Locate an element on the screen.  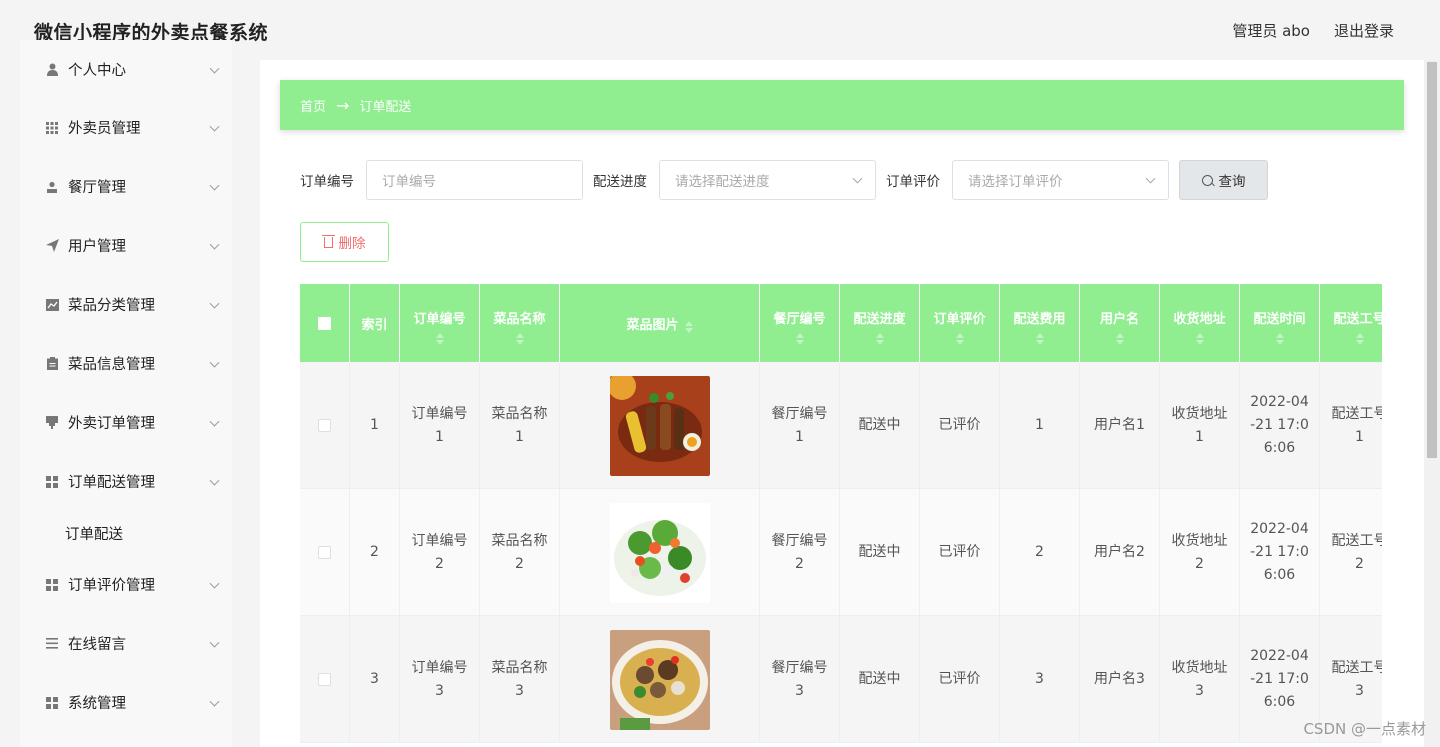
sidebar-item-reviews: 订单评价管理 is located at coordinates (126, 584).